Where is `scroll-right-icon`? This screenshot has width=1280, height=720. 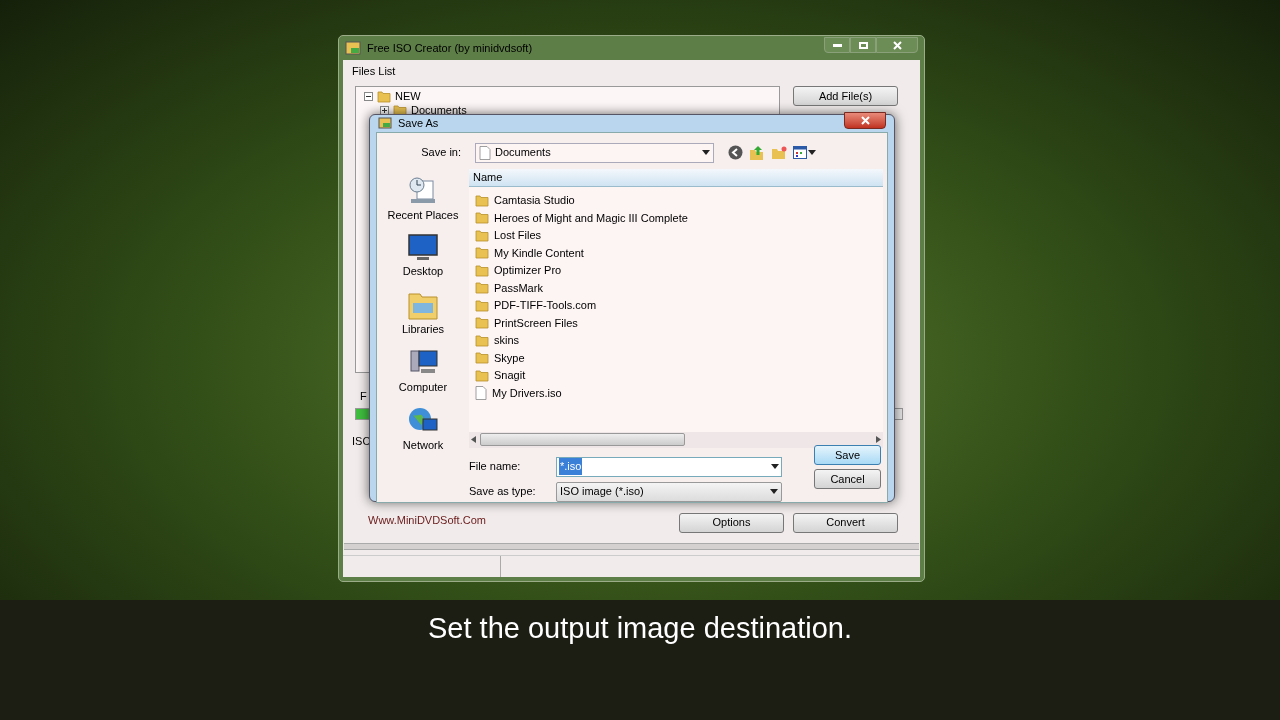
scroll-right-icon is located at coordinates (878, 439).